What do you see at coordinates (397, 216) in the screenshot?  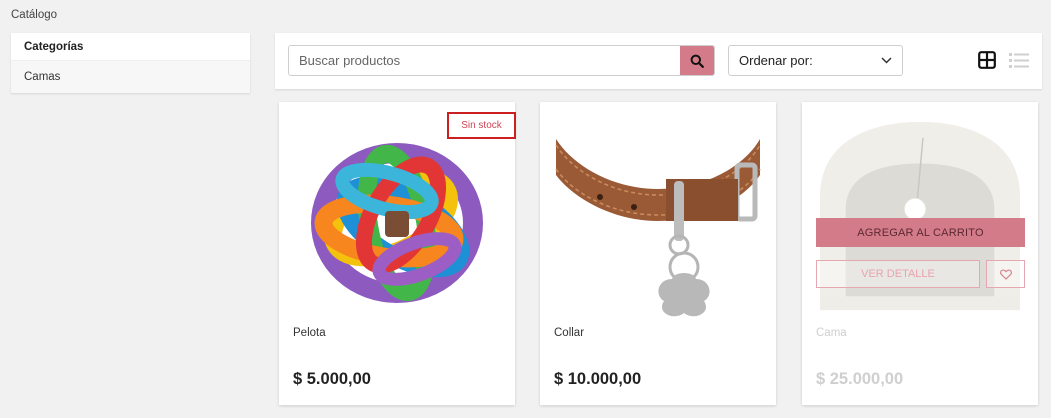 I see `product-image-ball` at bounding box center [397, 216].